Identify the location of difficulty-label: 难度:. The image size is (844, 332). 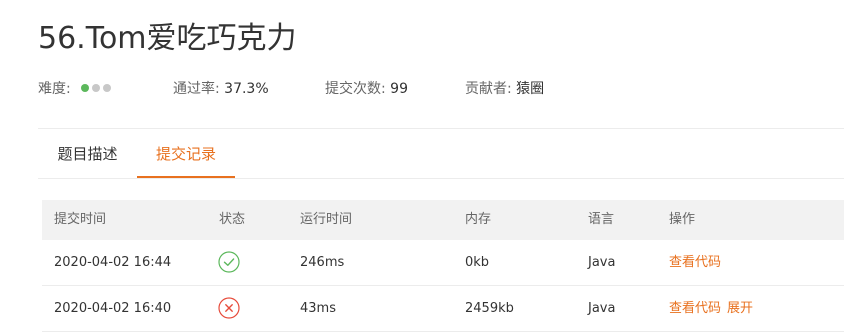
(54, 89).